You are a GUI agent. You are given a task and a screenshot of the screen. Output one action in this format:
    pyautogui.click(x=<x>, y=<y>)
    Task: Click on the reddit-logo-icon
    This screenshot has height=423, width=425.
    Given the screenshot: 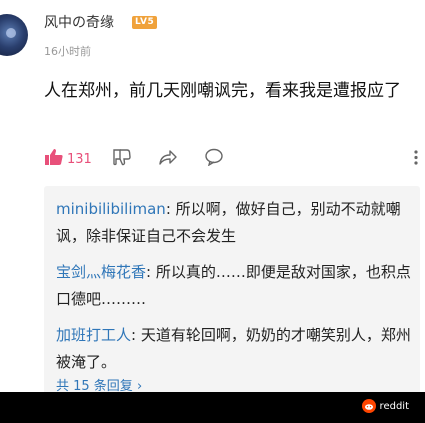 What is the action you would take?
    pyautogui.click(x=368, y=406)
    